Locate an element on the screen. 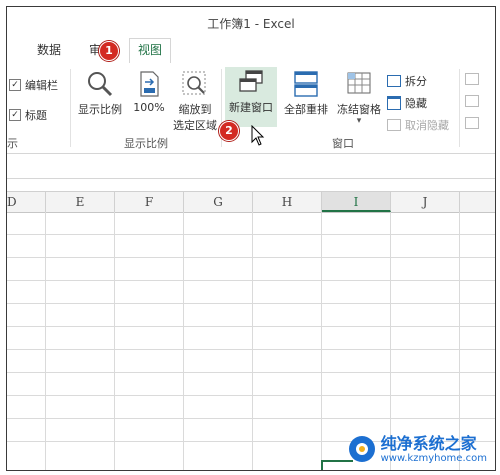 The image size is (500, 475). hide-icon is located at coordinates (394, 103).